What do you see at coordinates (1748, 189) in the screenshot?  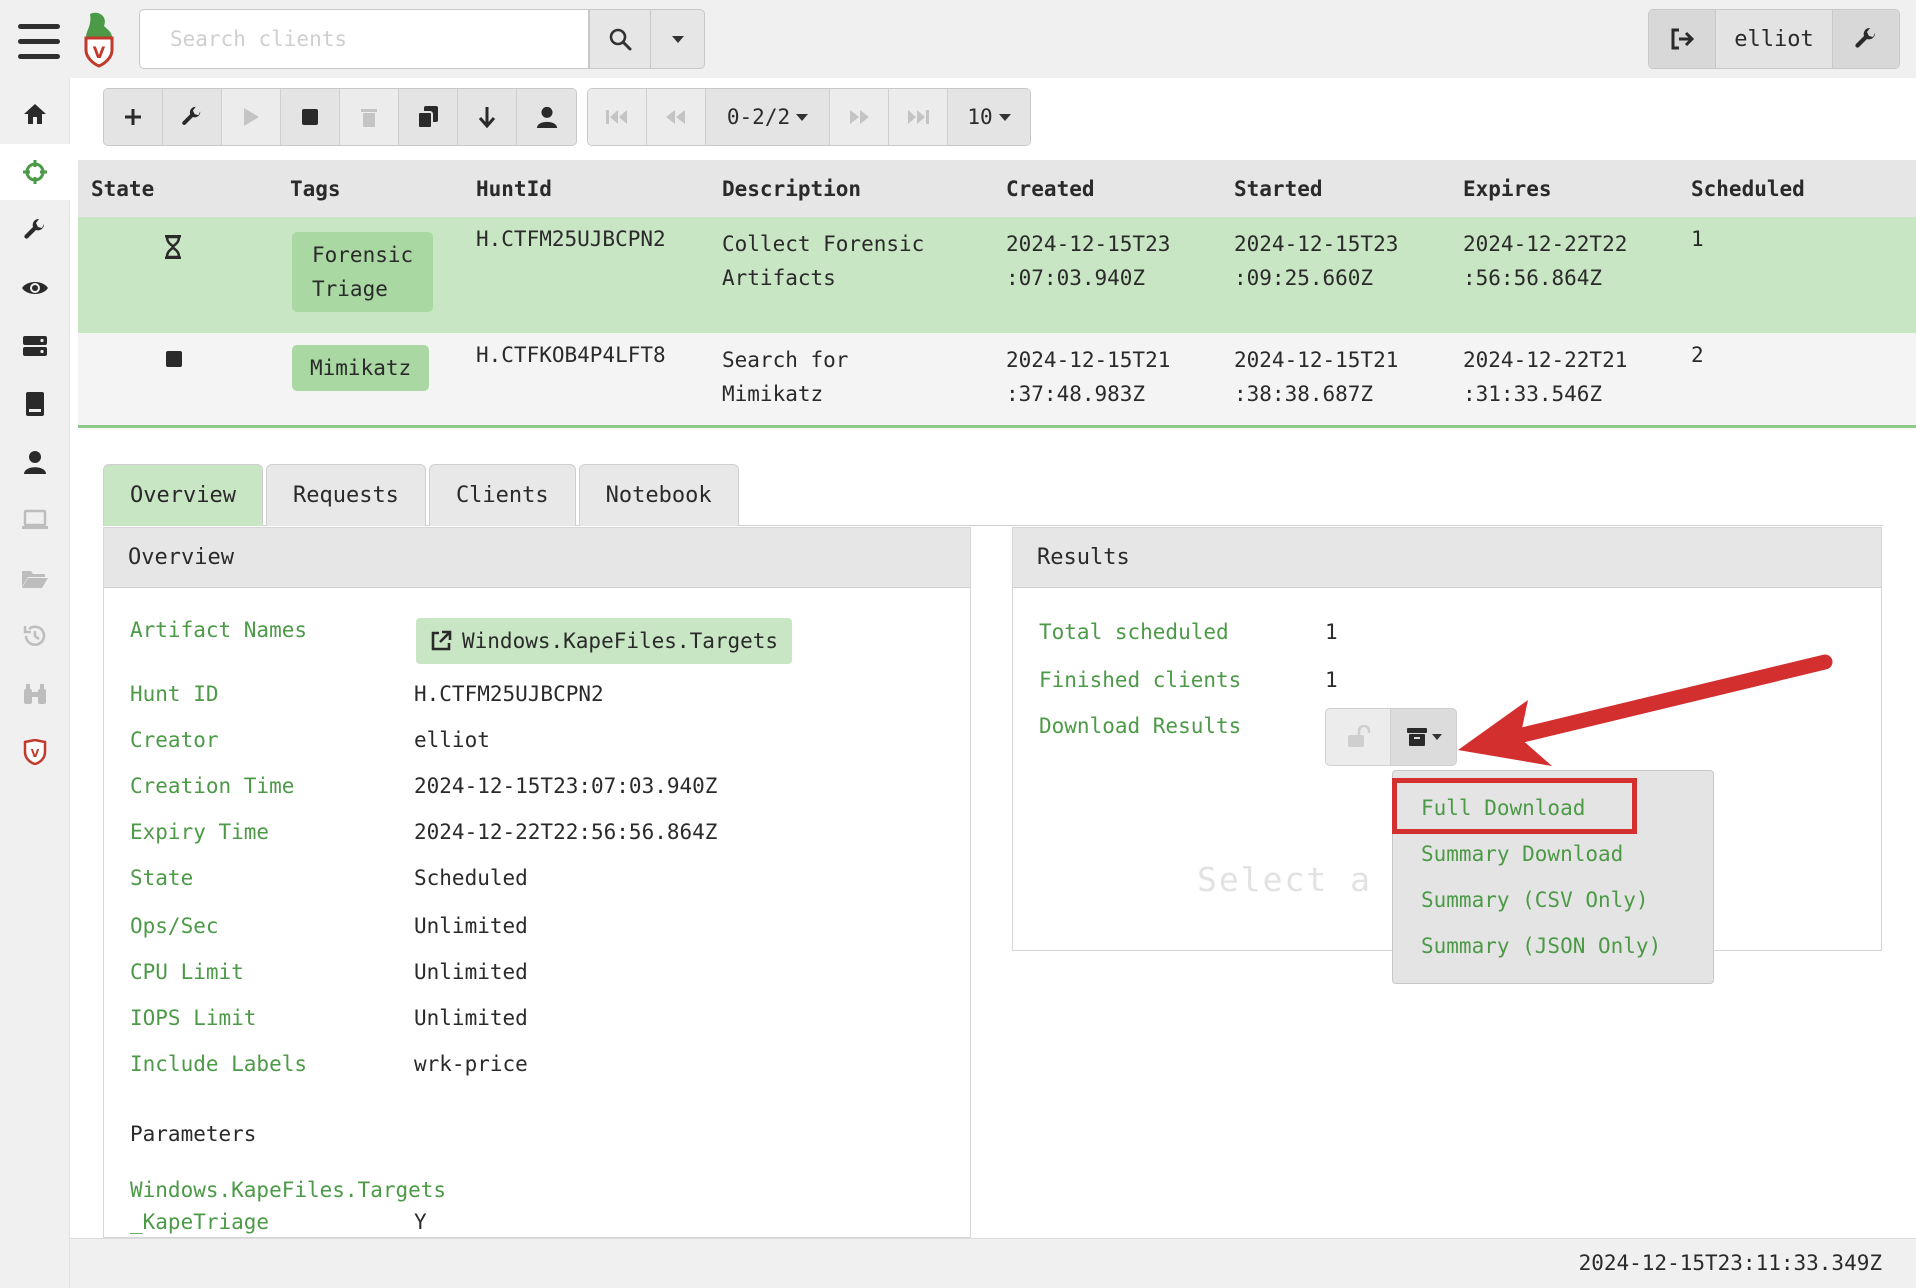 I see `column-header: Scheduled` at bounding box center [1748, 189].